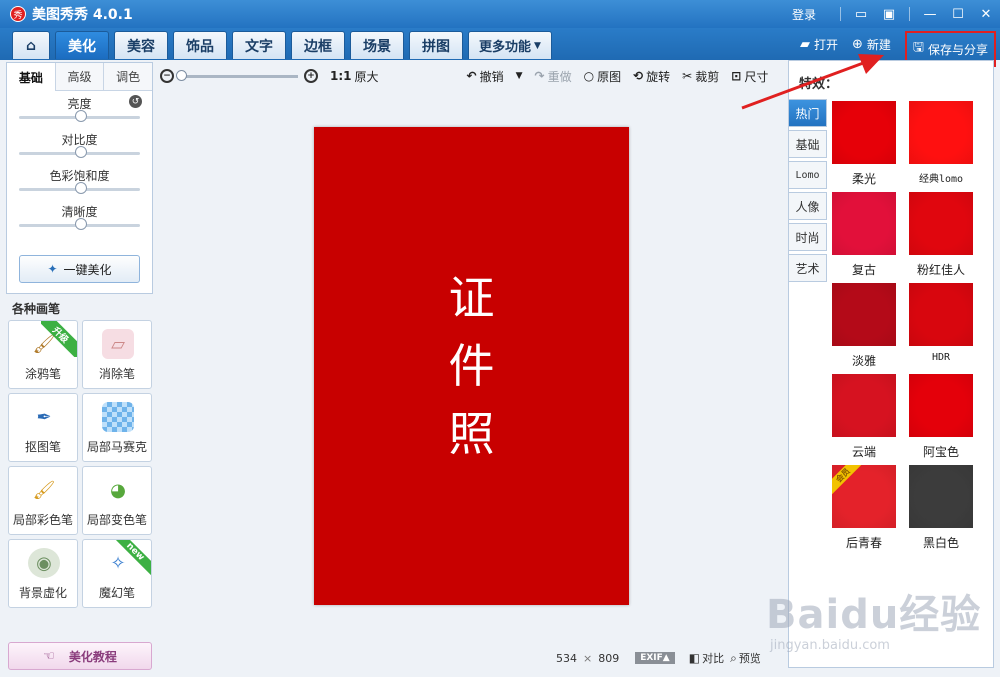 This screenshot has height=677, width=1000. I want to click on category-fashion: 时尚, so click(808, 237).